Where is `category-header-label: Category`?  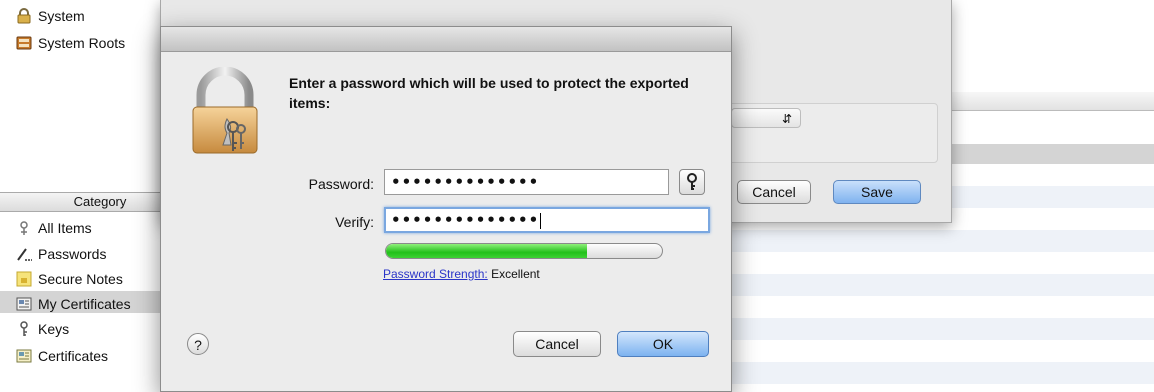
category-header-label: Category is located at coordinates (100, 201).